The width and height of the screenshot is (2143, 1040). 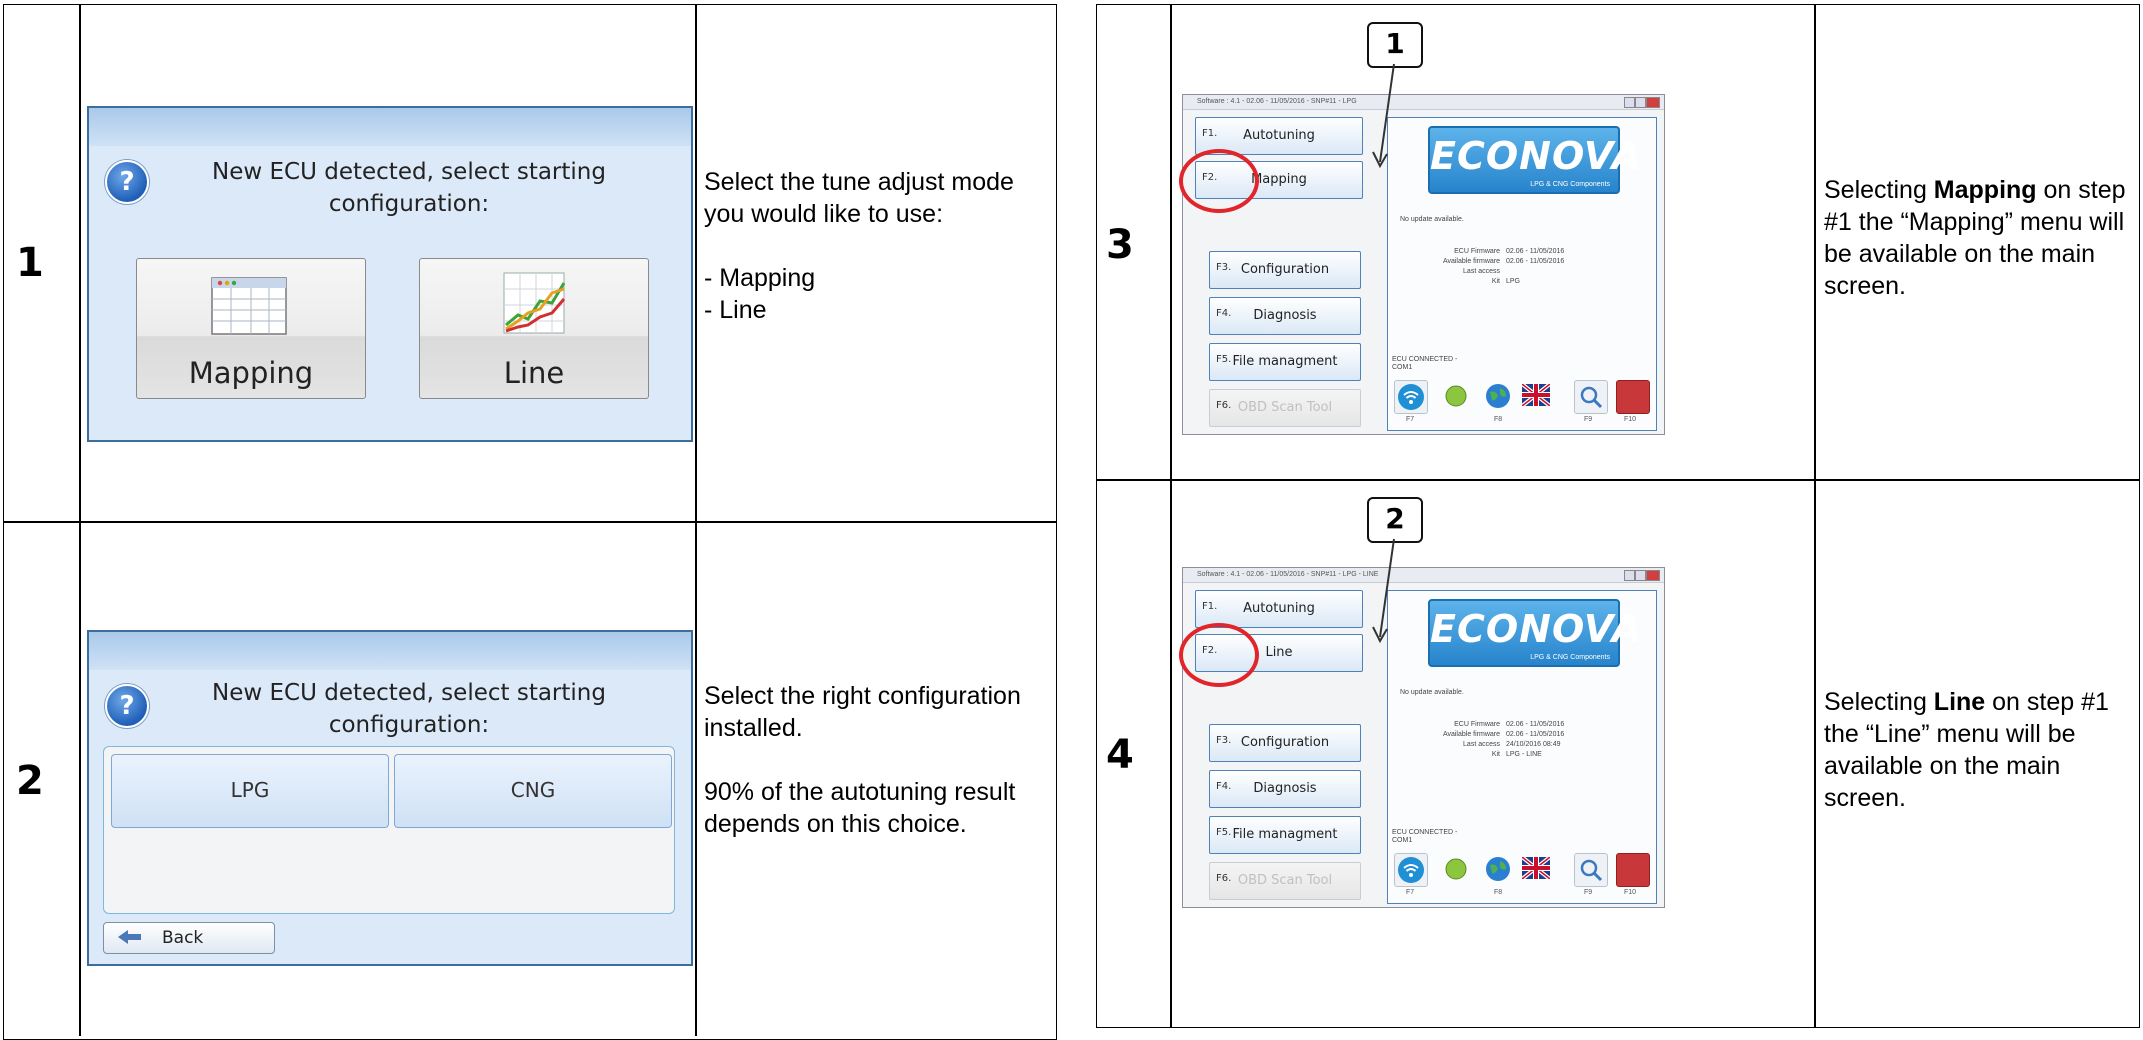 I want to click on cng-button: CNG, so click(x=533, y=791).